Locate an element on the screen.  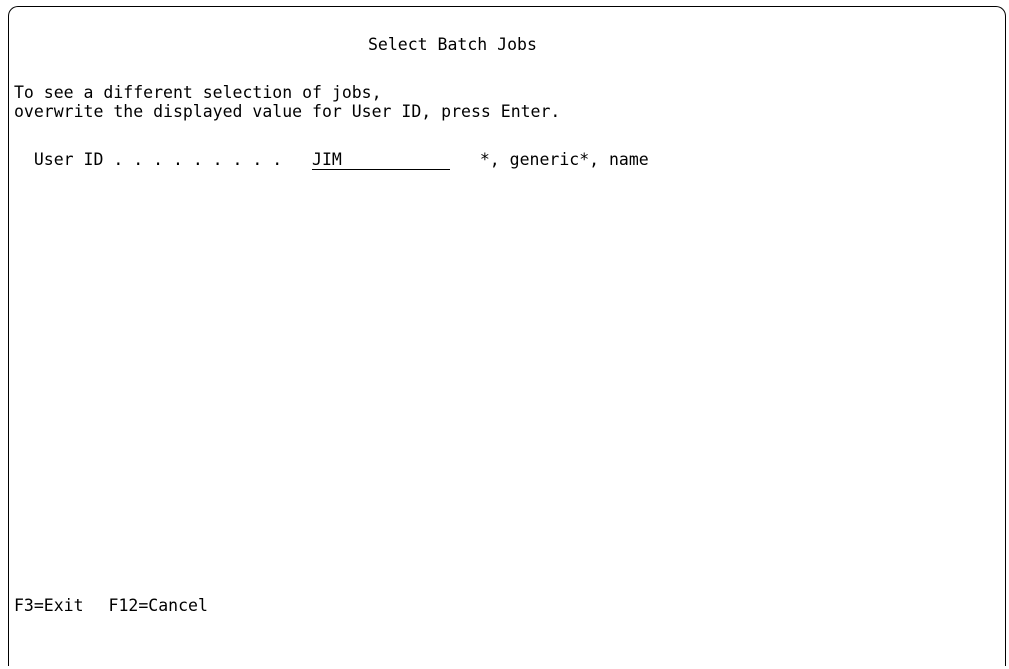
function-key-bar: F3=Exit F12=Cancel is located at coordinates (123, 605).